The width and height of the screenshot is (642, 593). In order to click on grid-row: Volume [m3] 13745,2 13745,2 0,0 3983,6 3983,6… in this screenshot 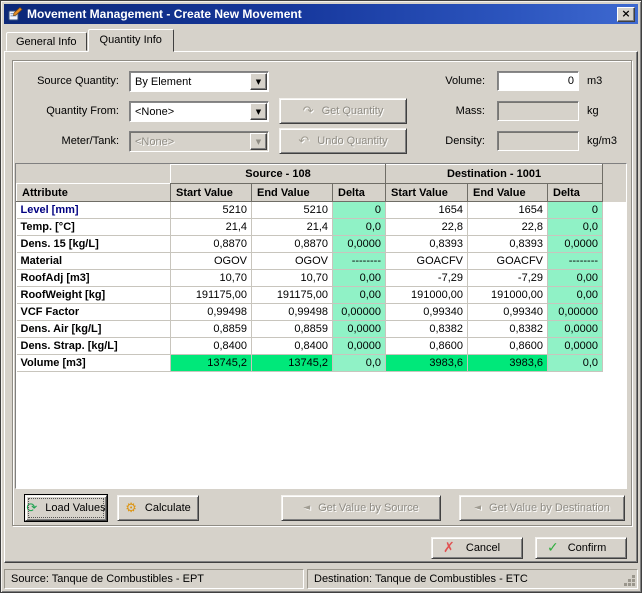, I will do `click(310, 363)`.